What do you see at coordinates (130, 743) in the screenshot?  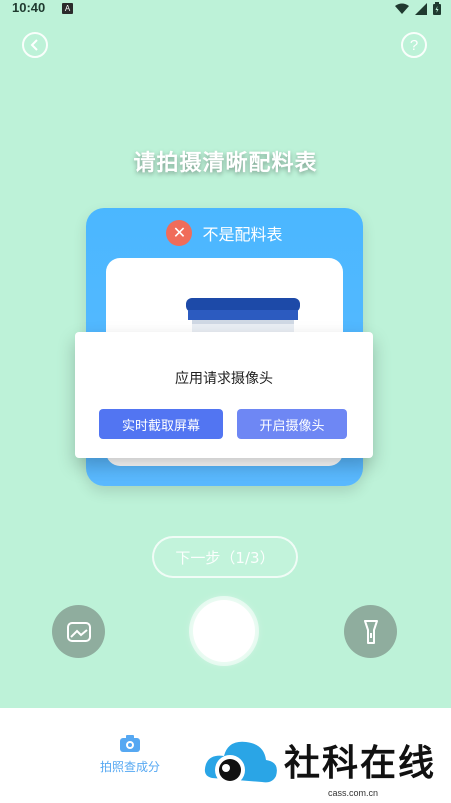 I see `camera-icon` at bounding box center [130, 743].